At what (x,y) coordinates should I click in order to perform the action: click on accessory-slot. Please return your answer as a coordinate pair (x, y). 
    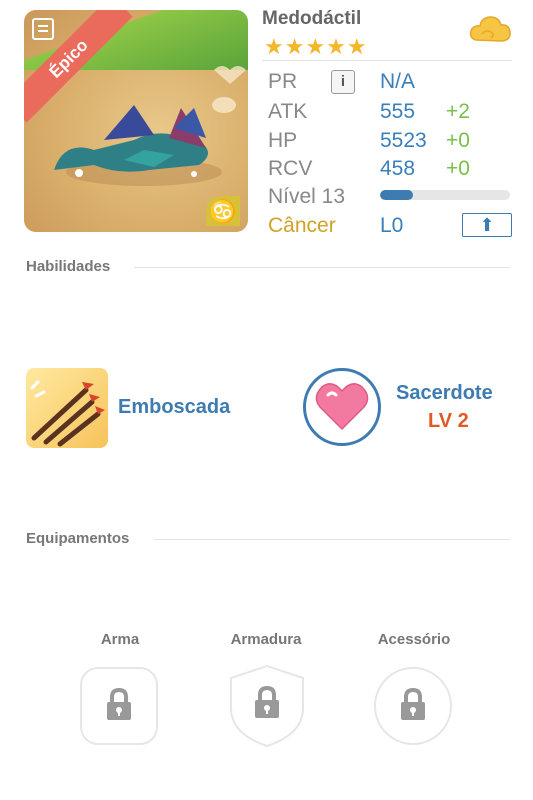
    Looking at the image, I should click on (413, 706).